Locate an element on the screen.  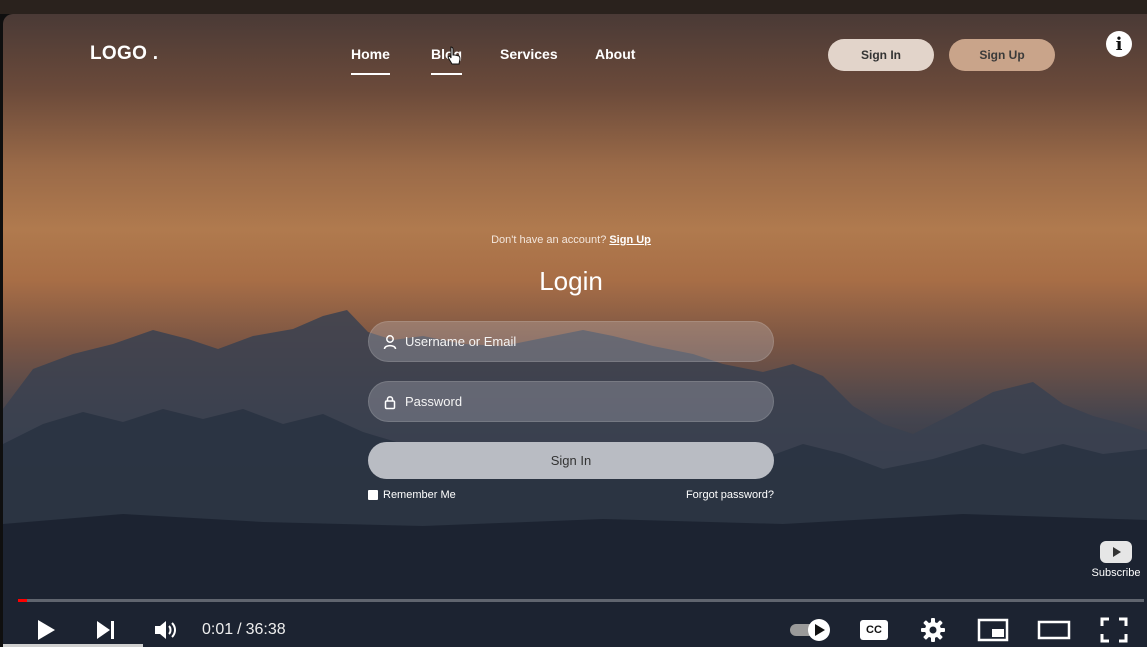
username-placeholder: Username or Email is located at coordinates (461, 341).